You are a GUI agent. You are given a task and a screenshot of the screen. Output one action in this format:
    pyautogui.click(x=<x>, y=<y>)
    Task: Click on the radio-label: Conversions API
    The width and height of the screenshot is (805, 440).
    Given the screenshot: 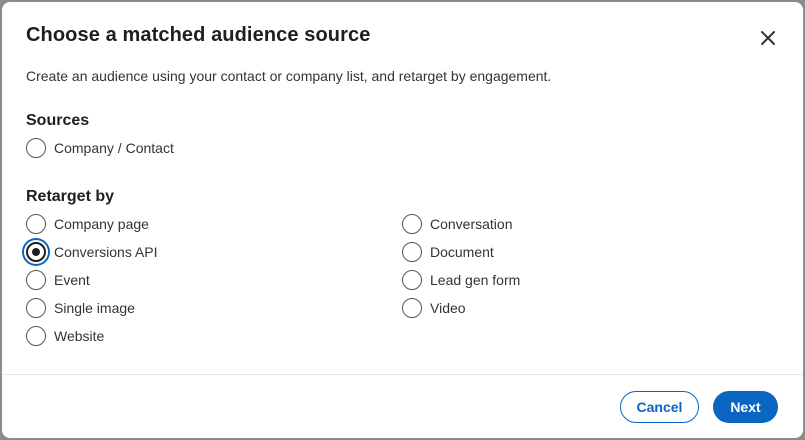 What is the action you would take?
    pyautogui.click(x=106, y=252)
    